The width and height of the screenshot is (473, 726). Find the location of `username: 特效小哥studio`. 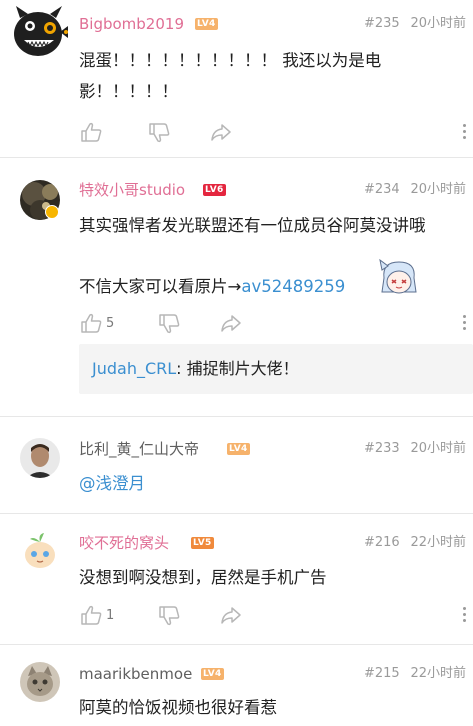

username: 特效小哥studio is located at coordinates (132, 190).